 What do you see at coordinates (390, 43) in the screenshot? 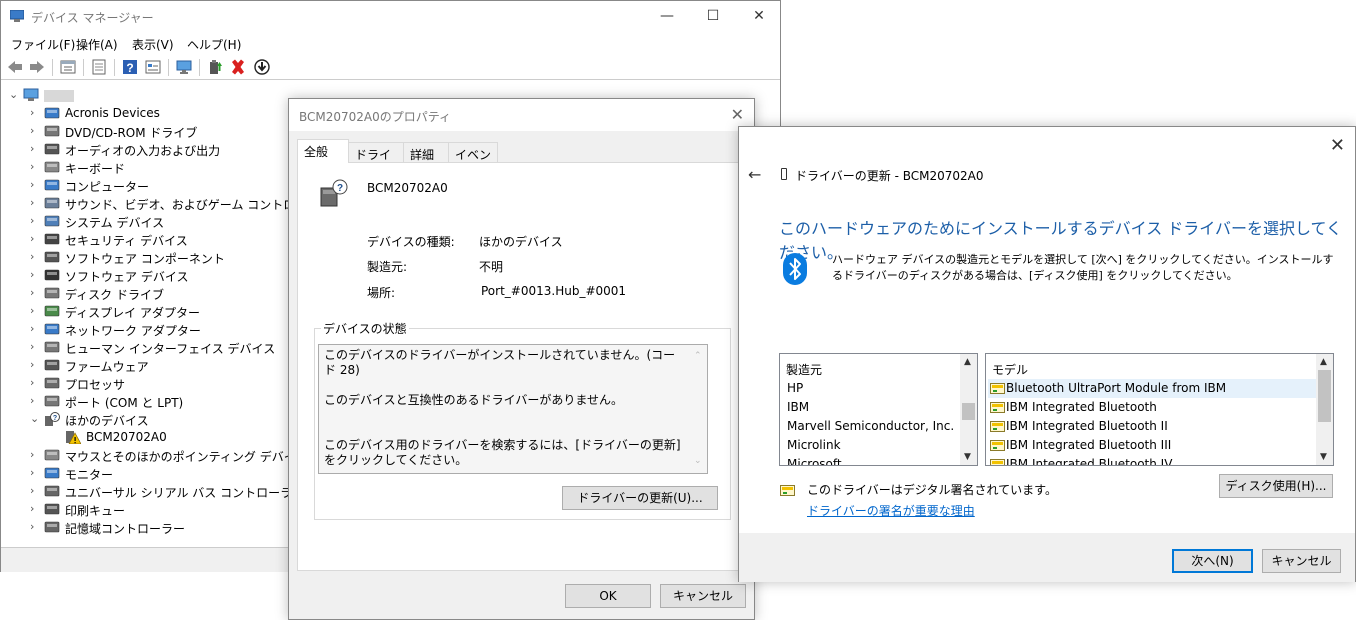
I see `menu-bar: ファイル(F) 操作(A) 表示(V) ヘルプ(H)` at bounding box center [390, 43].